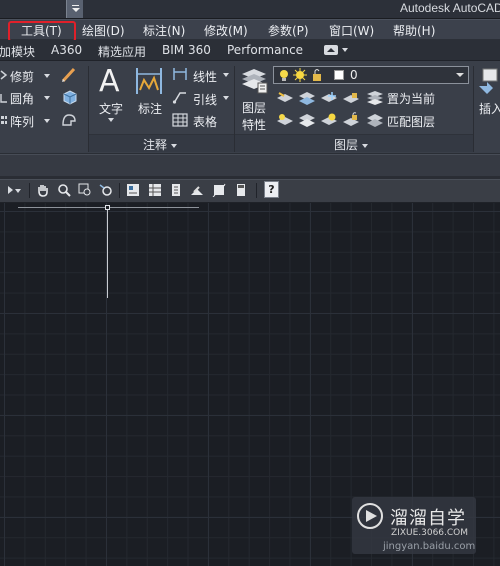 The image size is (500, 566). I want to click on line-endpoint-grip, so click(107, 207).